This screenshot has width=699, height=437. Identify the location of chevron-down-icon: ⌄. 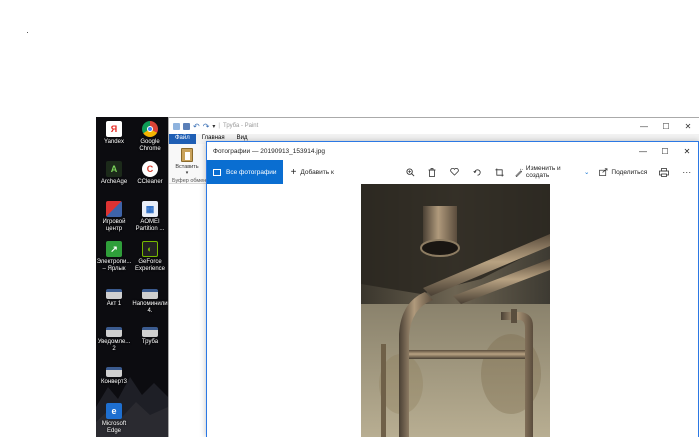
(586, 172).